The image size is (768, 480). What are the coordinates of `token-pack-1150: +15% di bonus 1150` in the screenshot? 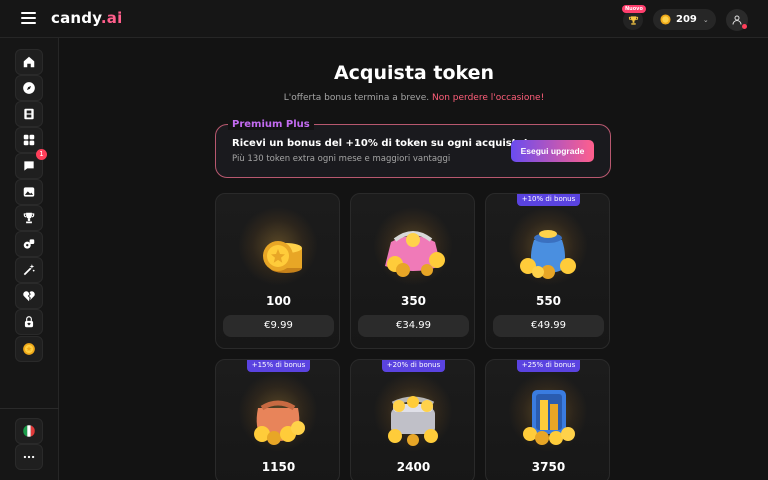 It's located at (277, 419).